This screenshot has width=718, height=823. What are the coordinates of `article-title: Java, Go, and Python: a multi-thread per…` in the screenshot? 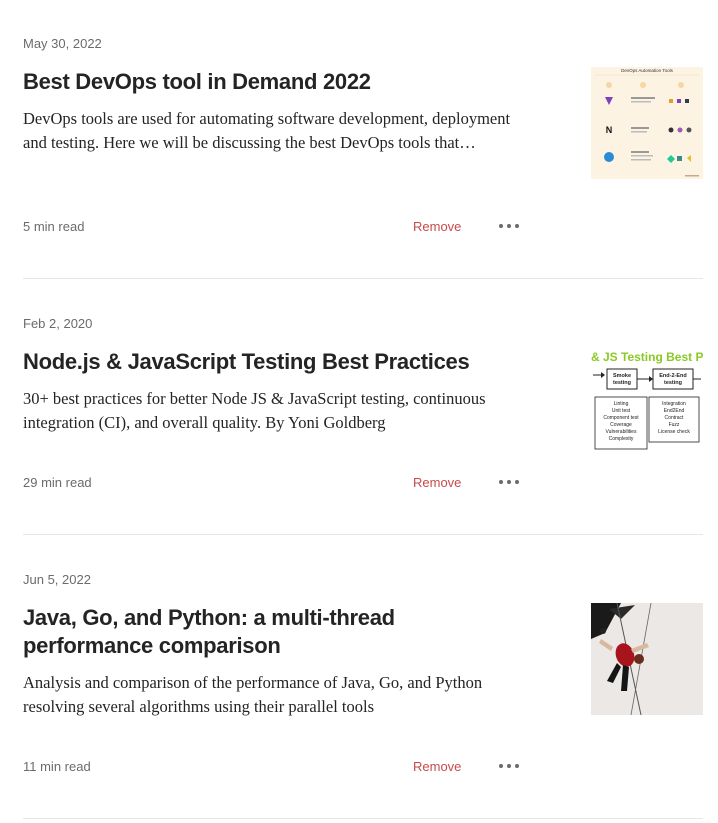 It's located at (223, 632).